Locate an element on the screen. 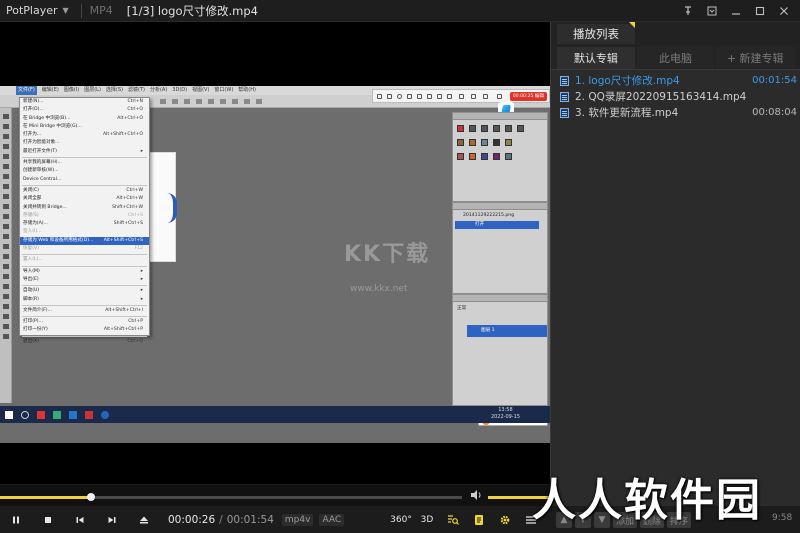 Image resolution: width=800 pixels, height=533 pixels. seek-handle is located at coordinates (91, 497).